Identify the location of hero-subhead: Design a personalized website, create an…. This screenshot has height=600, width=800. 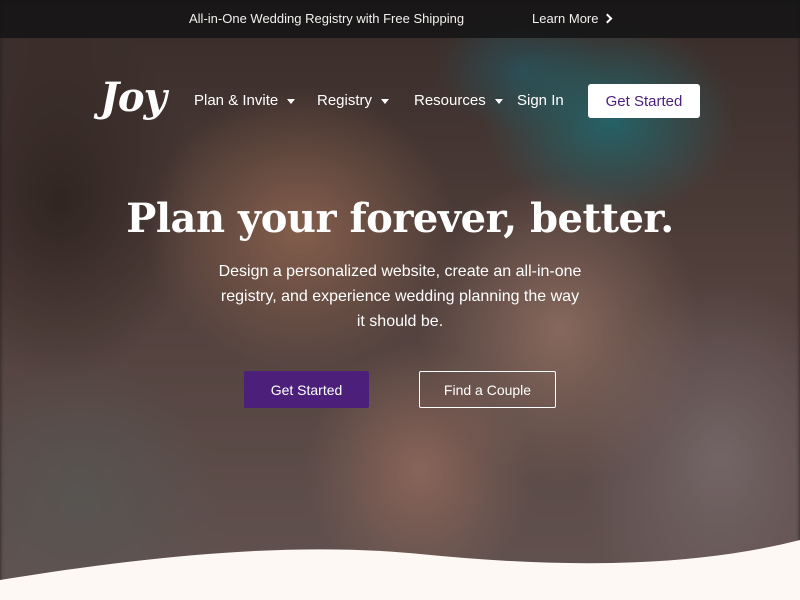
(400, 296).